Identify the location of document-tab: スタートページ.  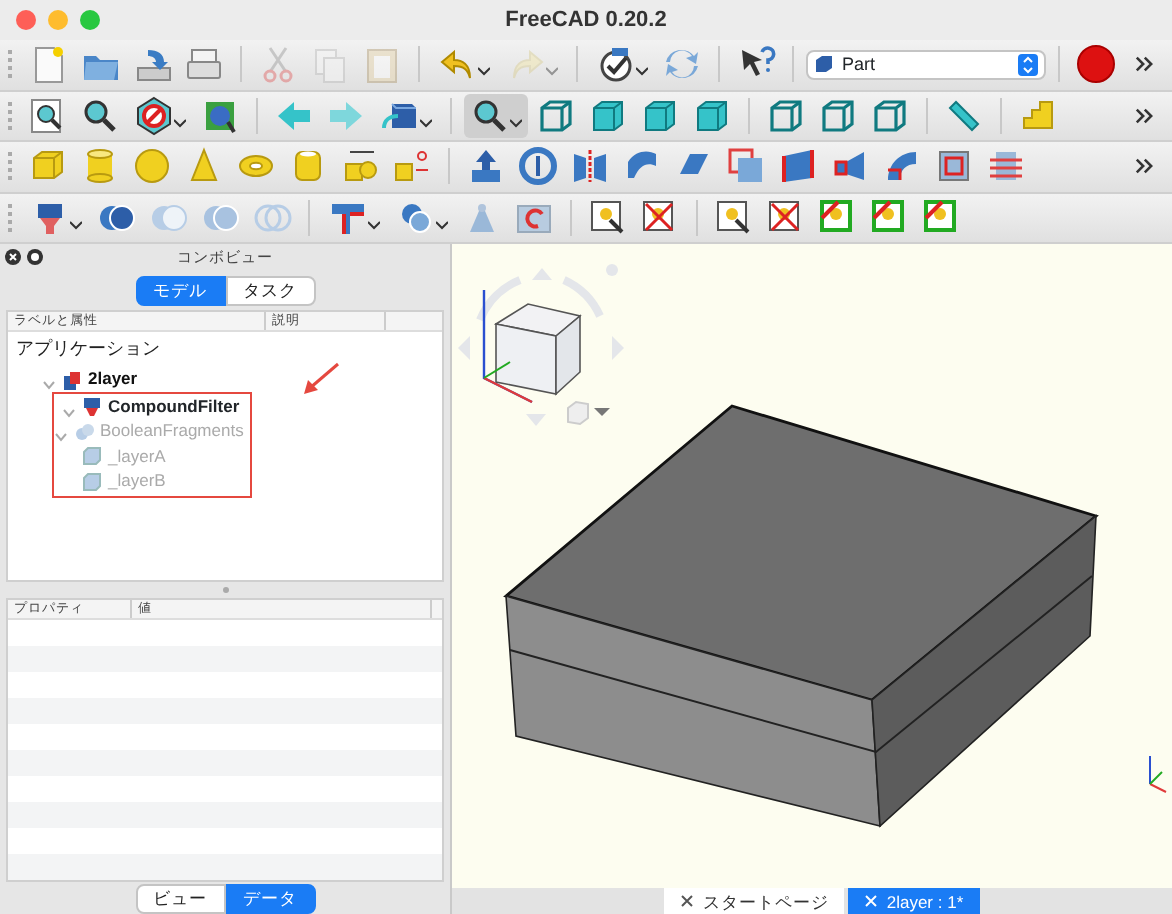
(754, 901).